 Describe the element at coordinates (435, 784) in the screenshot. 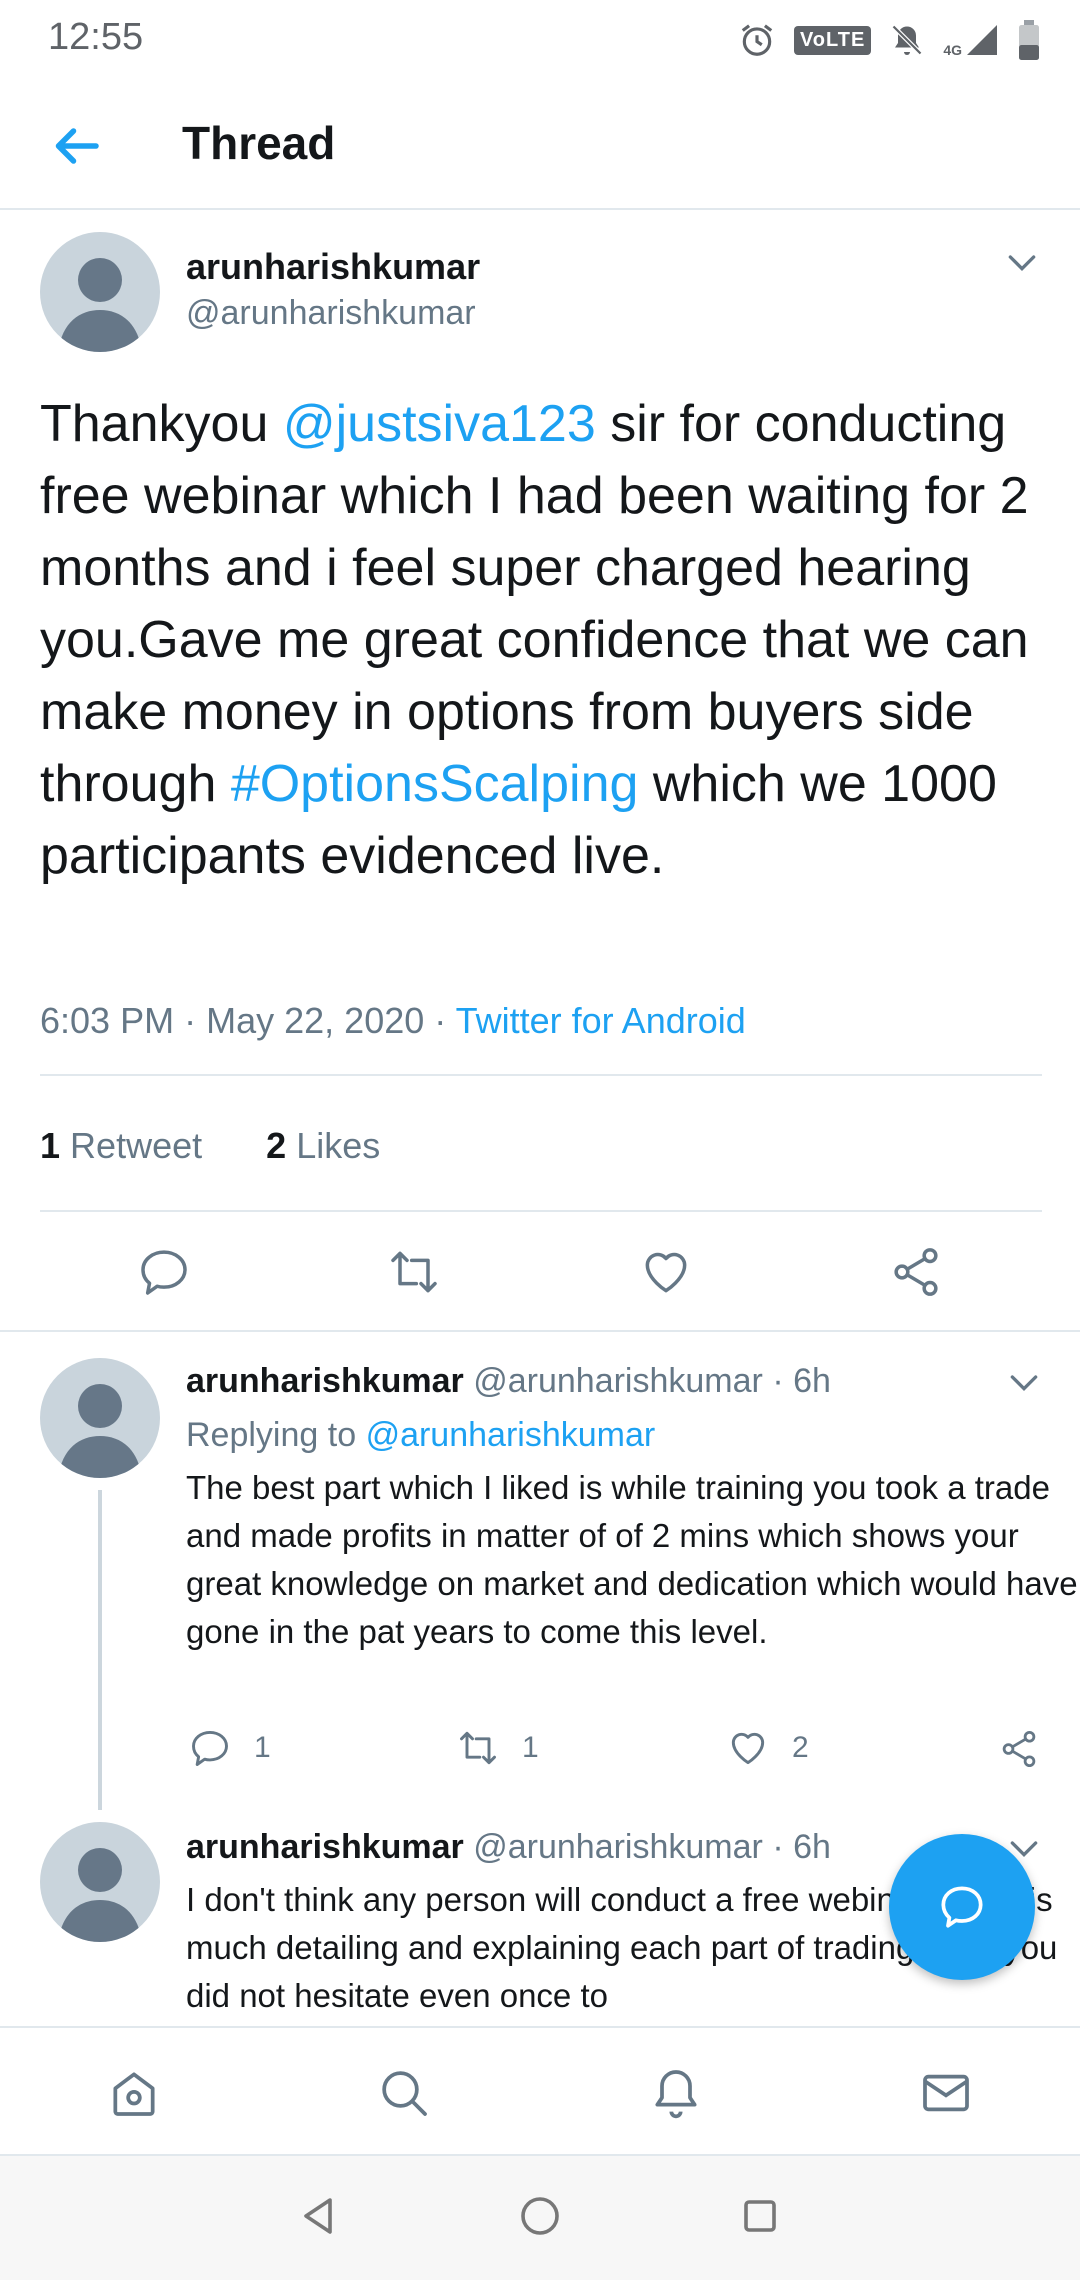

I see `hashtag-link: #OptionsScalping` at that location.